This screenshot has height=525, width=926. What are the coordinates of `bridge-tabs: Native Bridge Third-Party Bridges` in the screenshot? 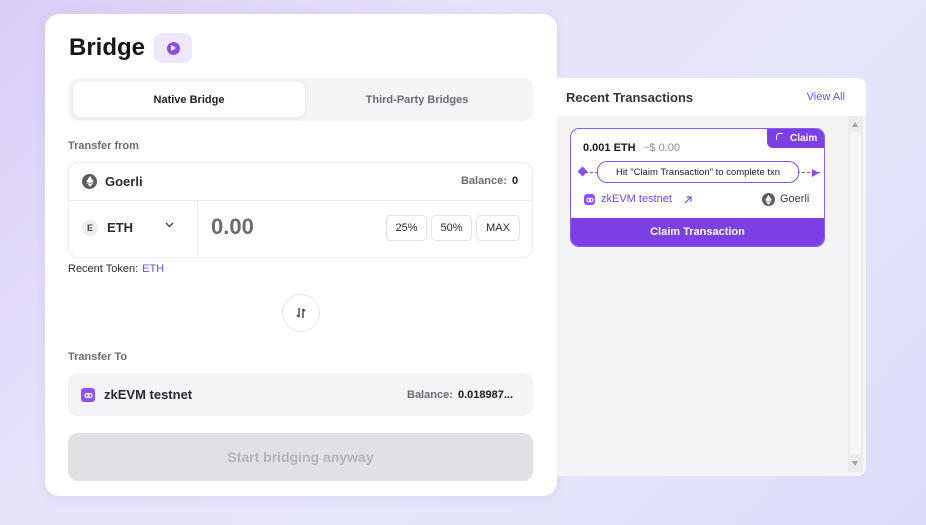 It's located at (300, 99).